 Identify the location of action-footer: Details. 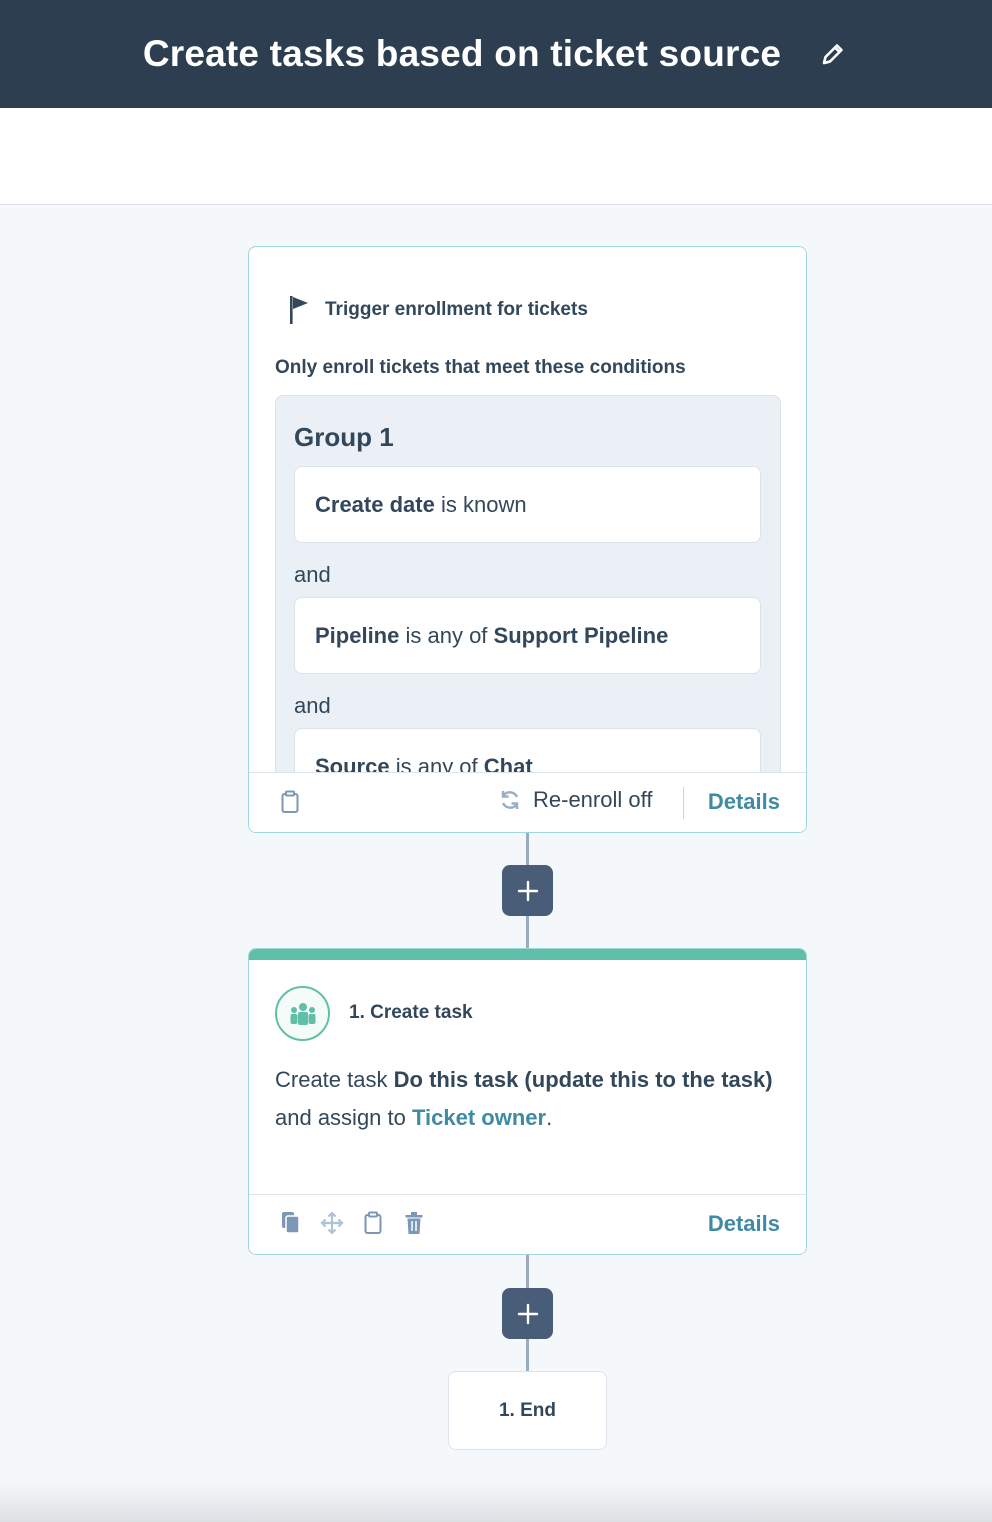
(527, 1224).